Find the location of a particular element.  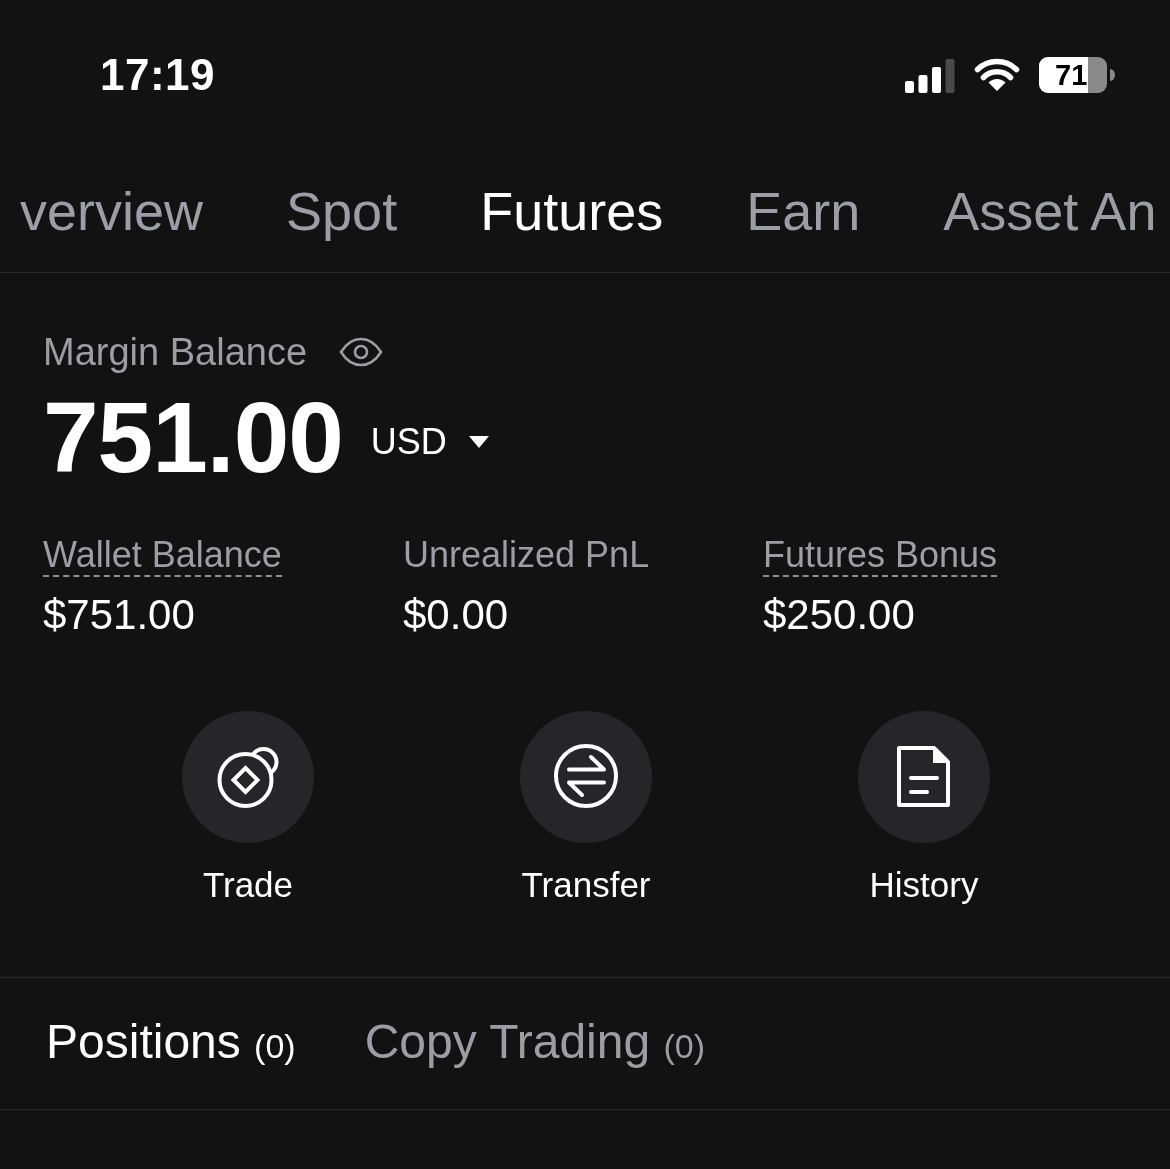

coins-icon is located at coordinates (248, 777).